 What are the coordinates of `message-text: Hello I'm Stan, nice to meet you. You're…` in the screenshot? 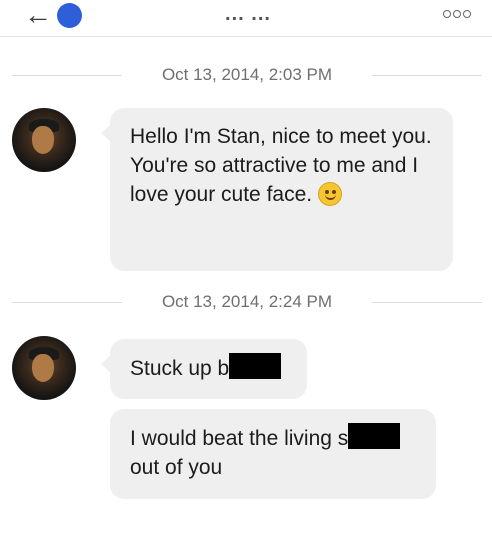 It's located at (281, 165).